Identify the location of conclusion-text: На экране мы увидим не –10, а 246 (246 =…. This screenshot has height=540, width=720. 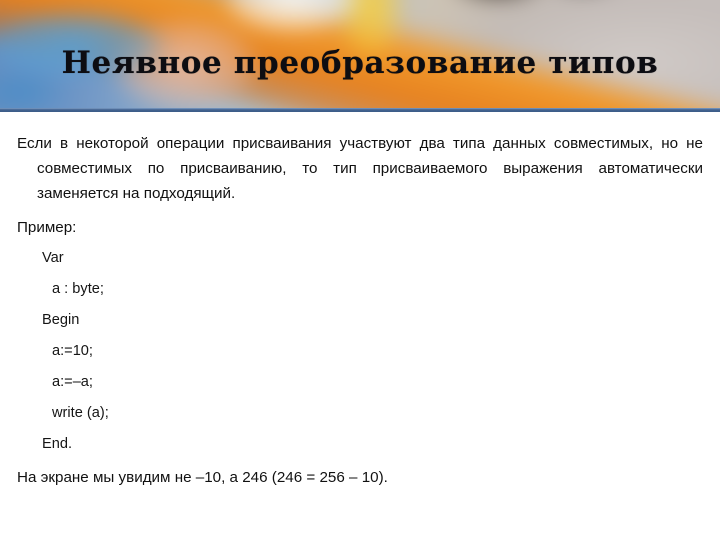
(202, 477).